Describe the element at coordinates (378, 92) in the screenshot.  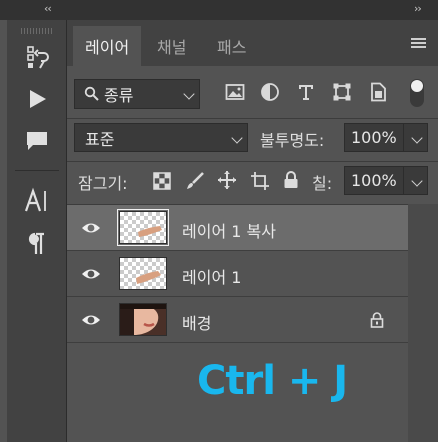
I see `smart-object-filter-icon` at that location.